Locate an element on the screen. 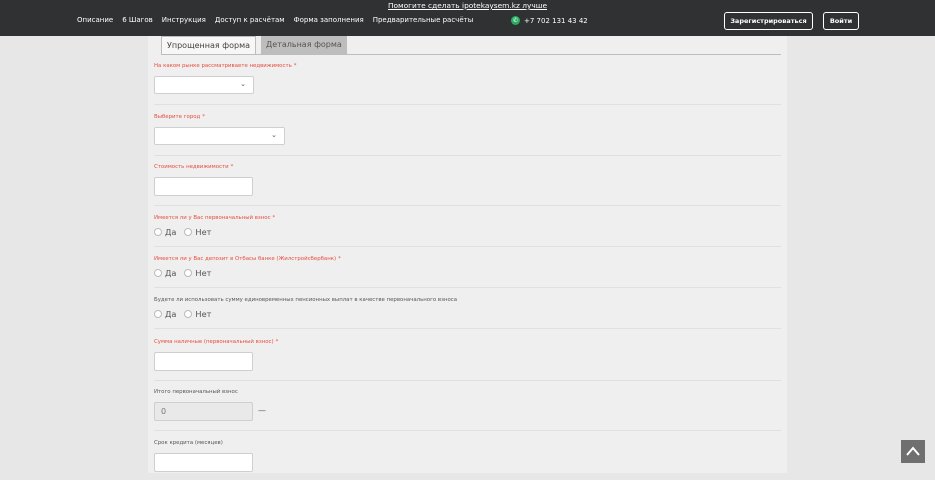 Image resolution: width=935 pixels, height=480 pixels. chevron-up-icon is located at coordinates (913, 451).